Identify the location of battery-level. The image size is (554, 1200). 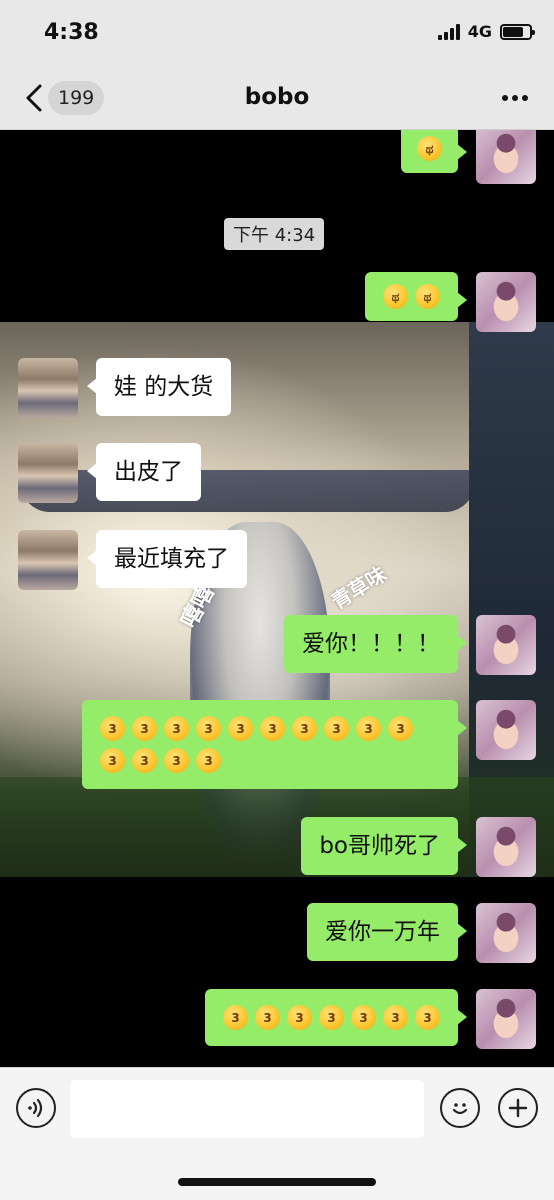
(513, 31).